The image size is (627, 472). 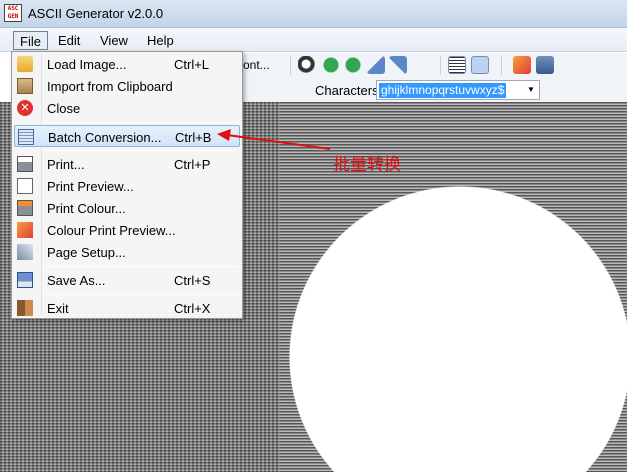 What do you see at coordinates (127, 308) in the screenshot?
I see `menu-item-exit: Exit Ctrl+X` at bounding box center [127, 308].